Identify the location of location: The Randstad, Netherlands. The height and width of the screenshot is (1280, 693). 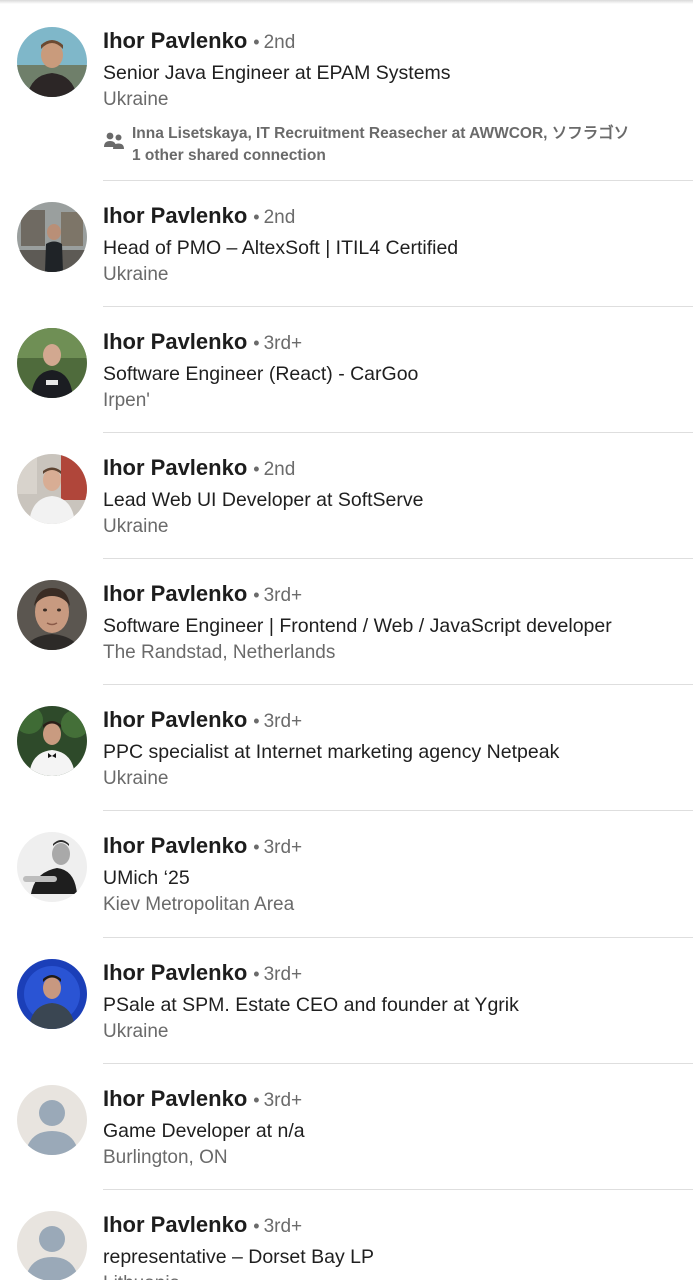
(219, 652).